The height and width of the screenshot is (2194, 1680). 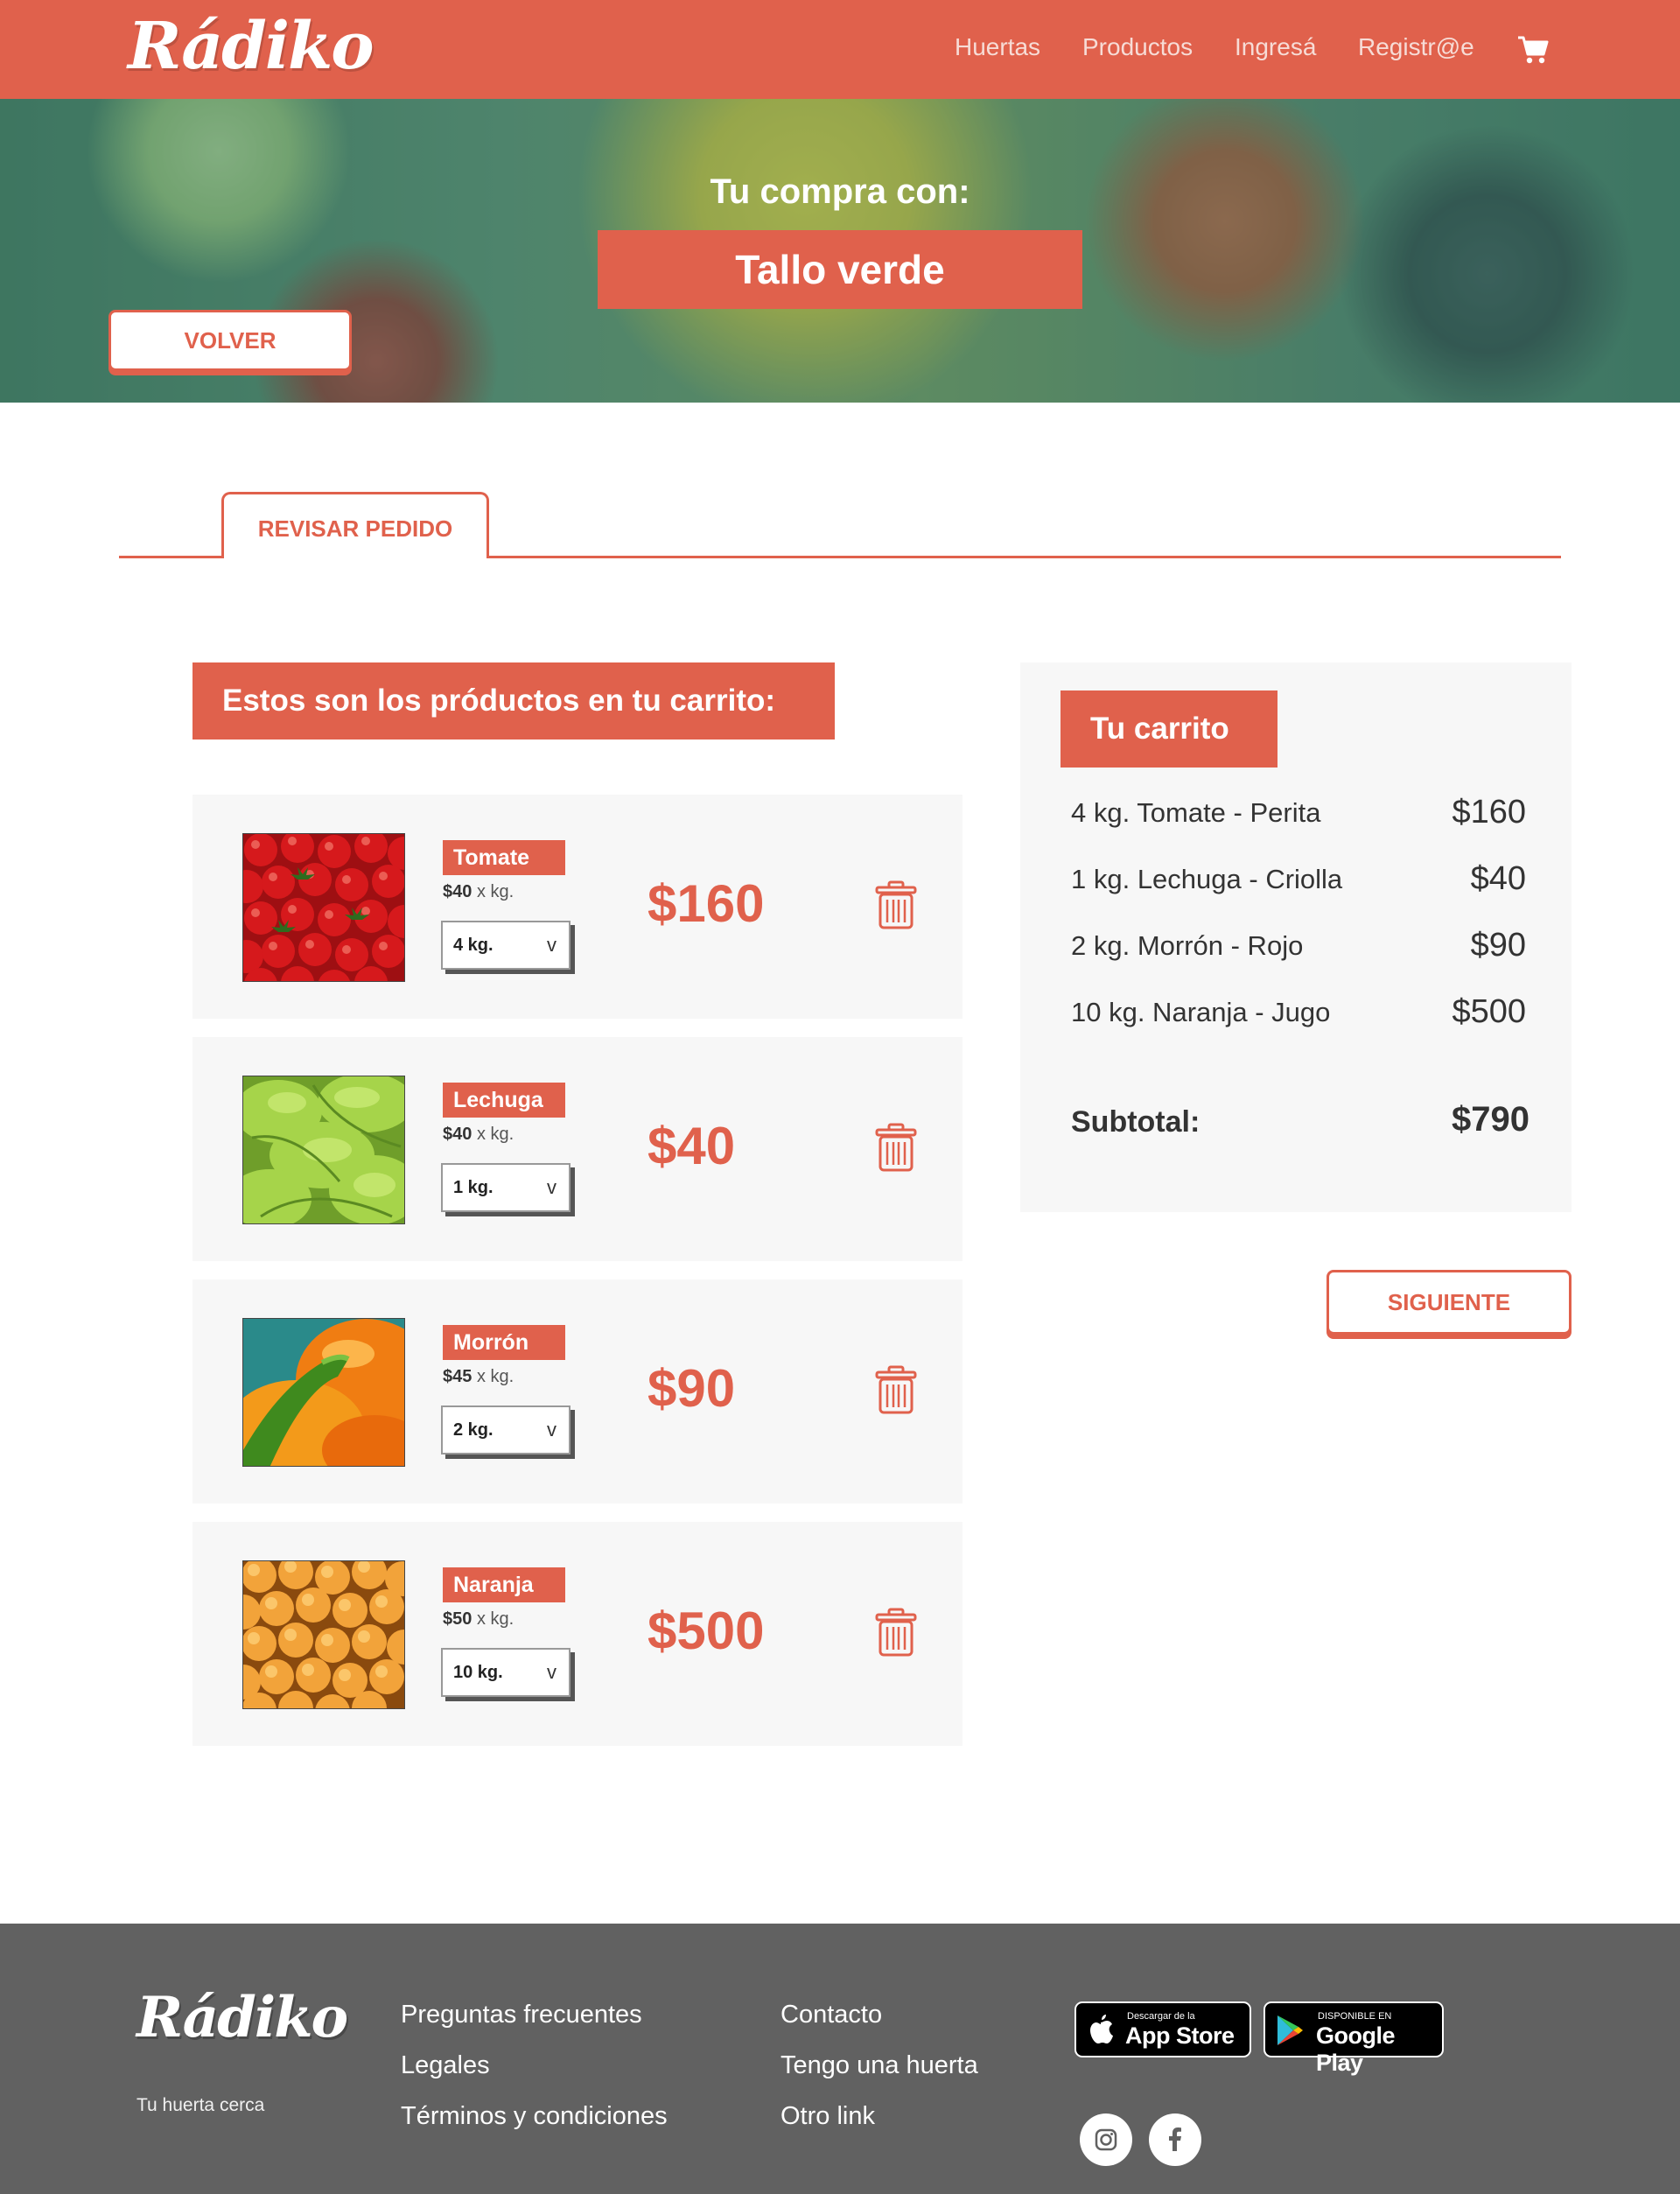 What do you see at coordinates (1533, 50) in the screenshot?
I see `cart-icon` at bounding box center [1533, 50].